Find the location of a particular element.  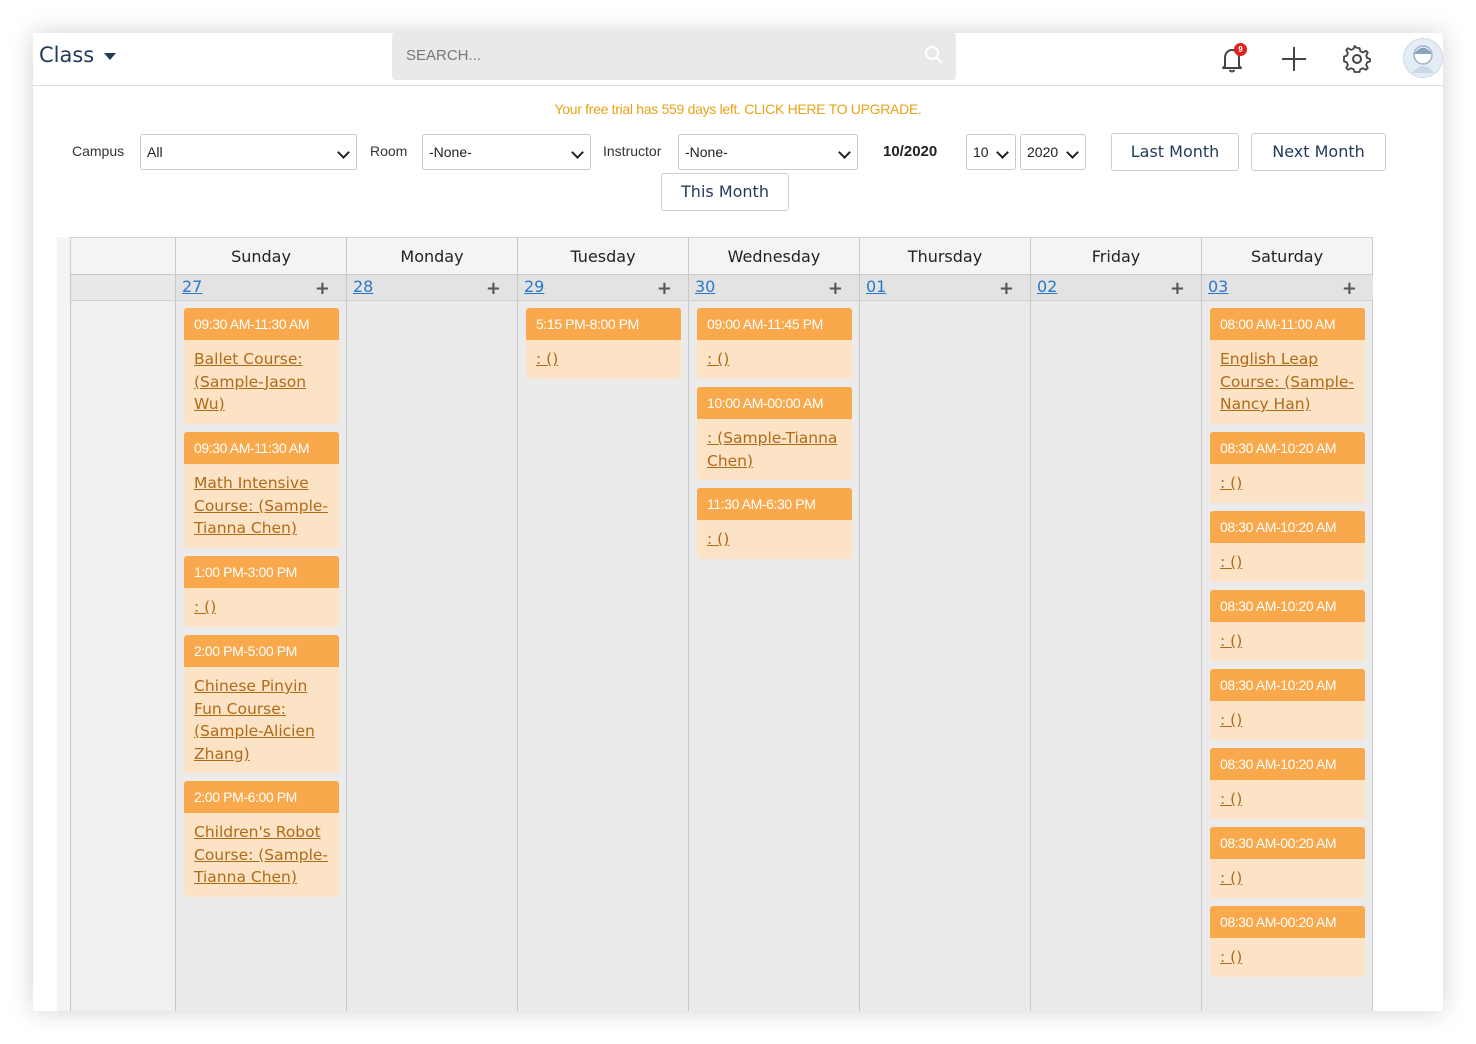

event-title-link: Ballet Course: (Sample-Jason Wu) is located at coordinates (261, 382).